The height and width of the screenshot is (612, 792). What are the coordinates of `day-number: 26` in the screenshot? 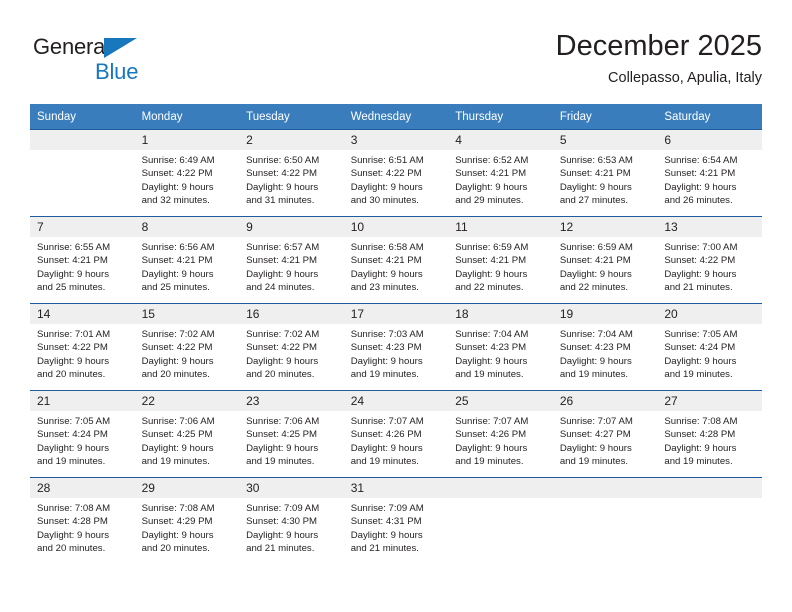 It's located at (605, 401).